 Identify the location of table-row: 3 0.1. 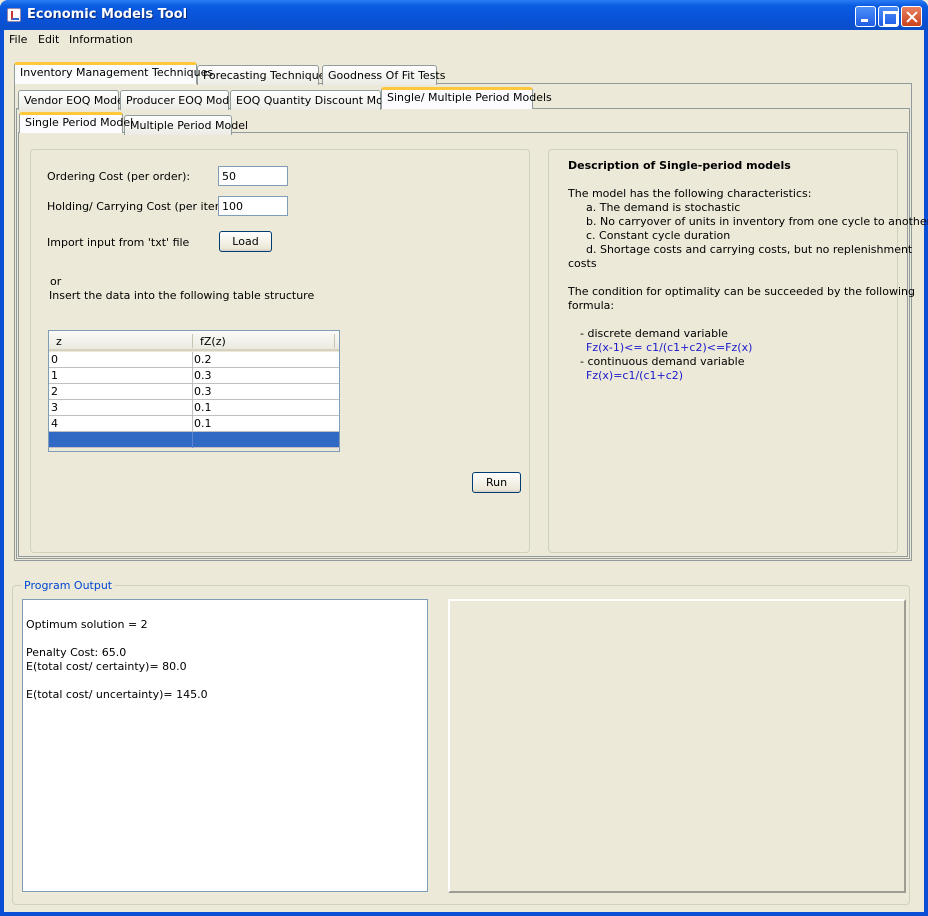
(194, 408).